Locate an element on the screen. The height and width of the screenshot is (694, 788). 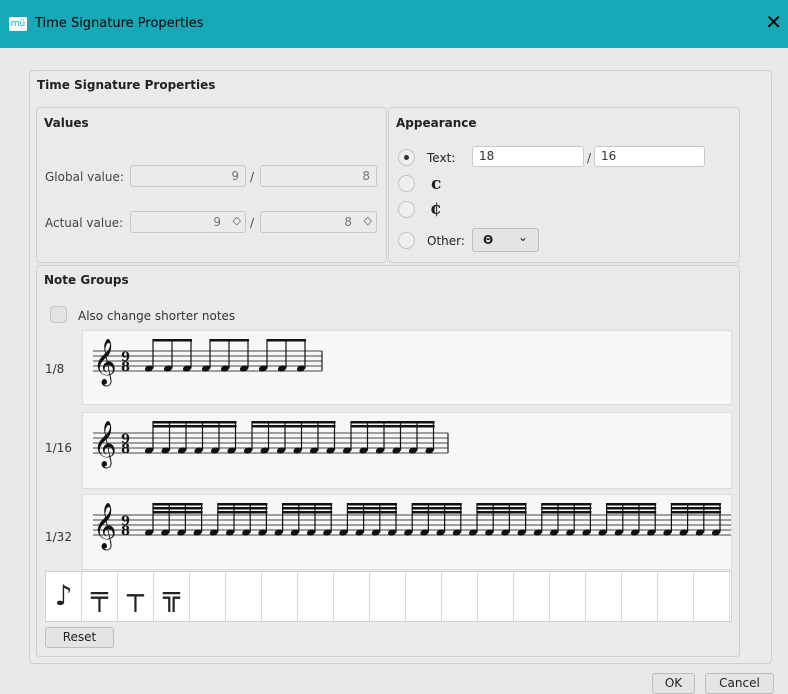
beam-middle-icon: ┬ is located at coordinates (136, 596).